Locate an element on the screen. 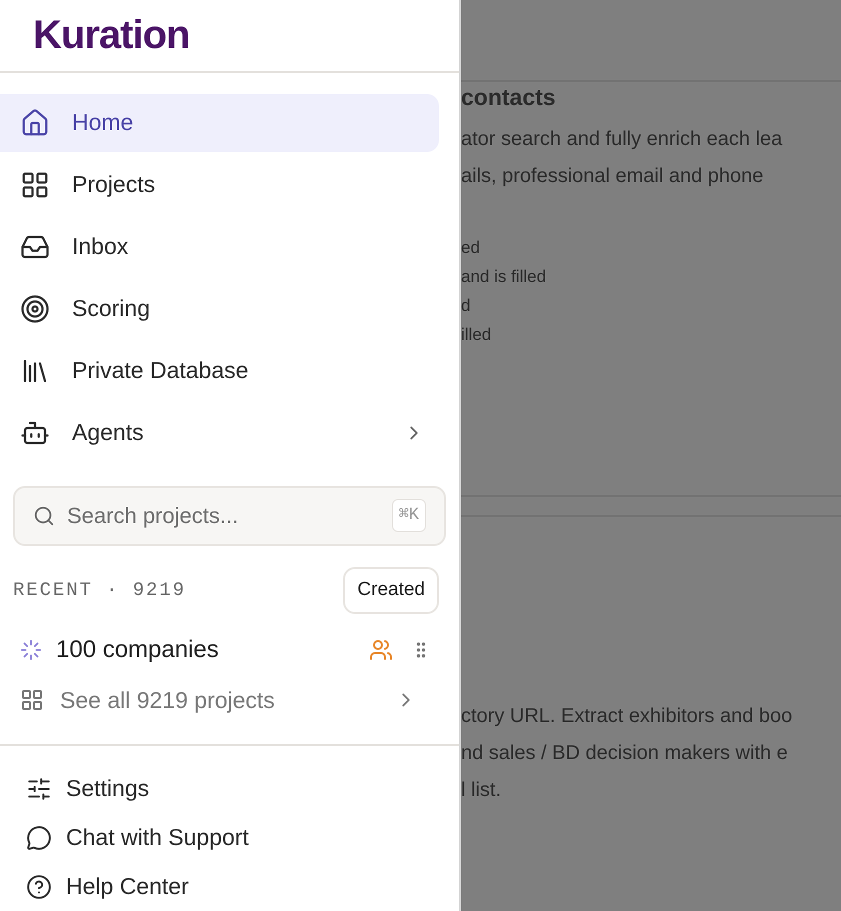 This screenshot has width=841, height=911. target-icon is located at coordinates (35, 309).